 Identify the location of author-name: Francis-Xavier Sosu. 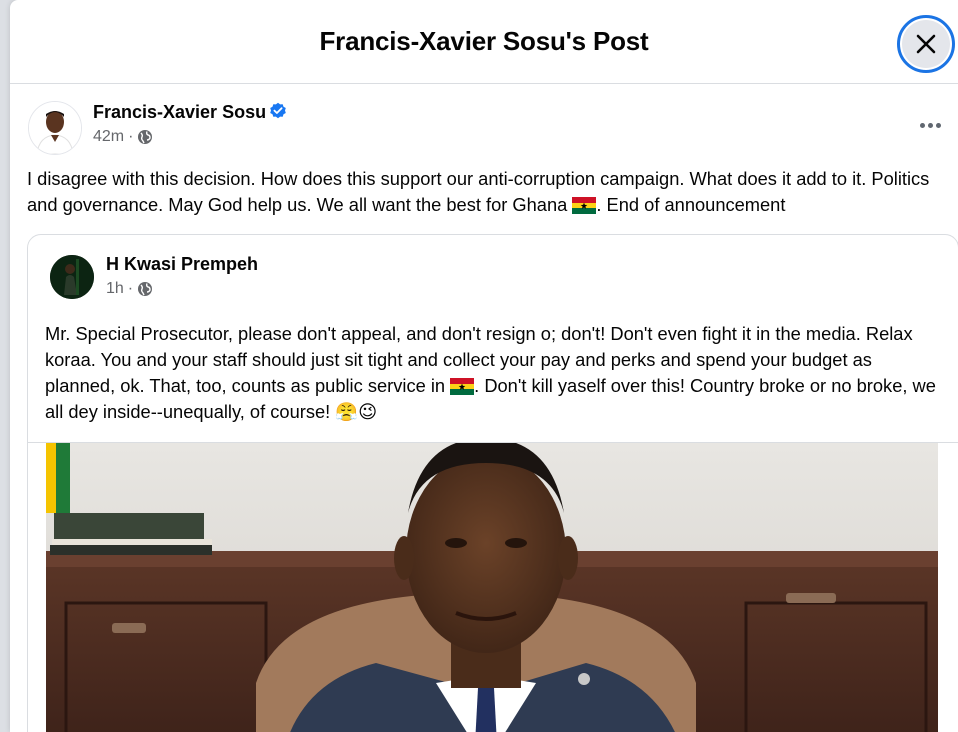
(179, 112).